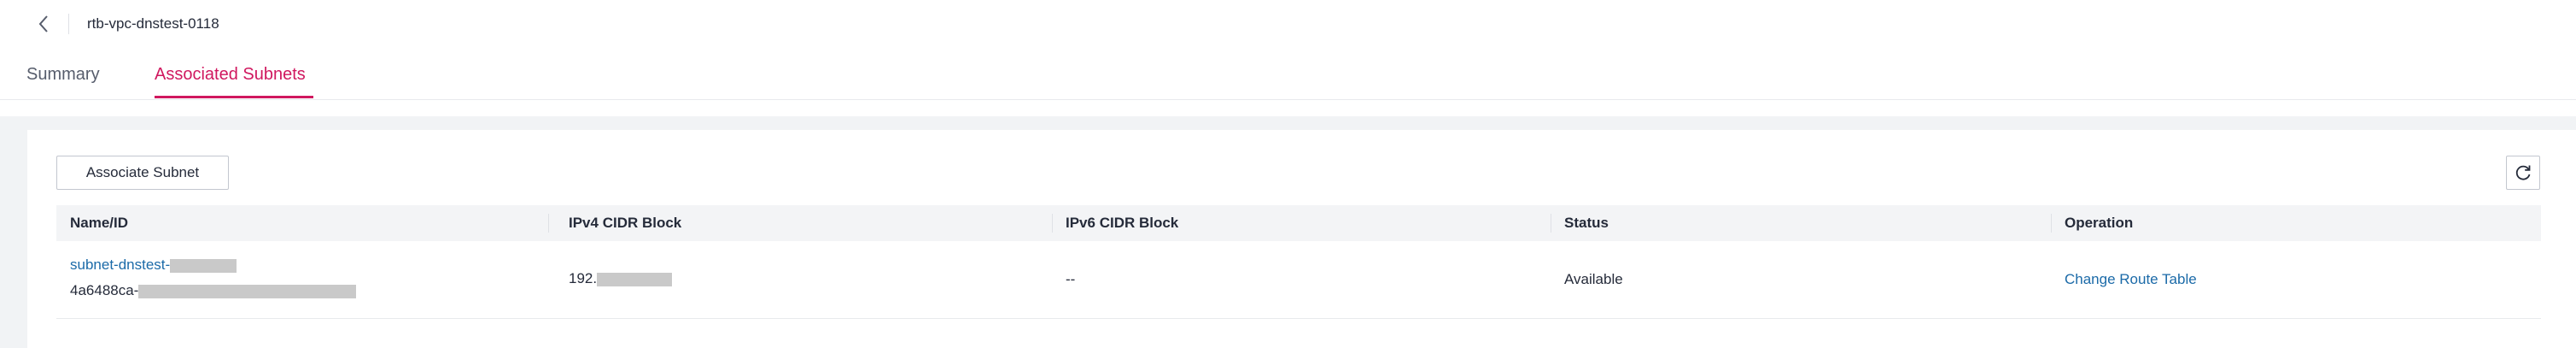 The image size is (2576, 348). Describe the element at coordinates (1593, 279) in the screenshot. I see `status-text: Available` at that location.